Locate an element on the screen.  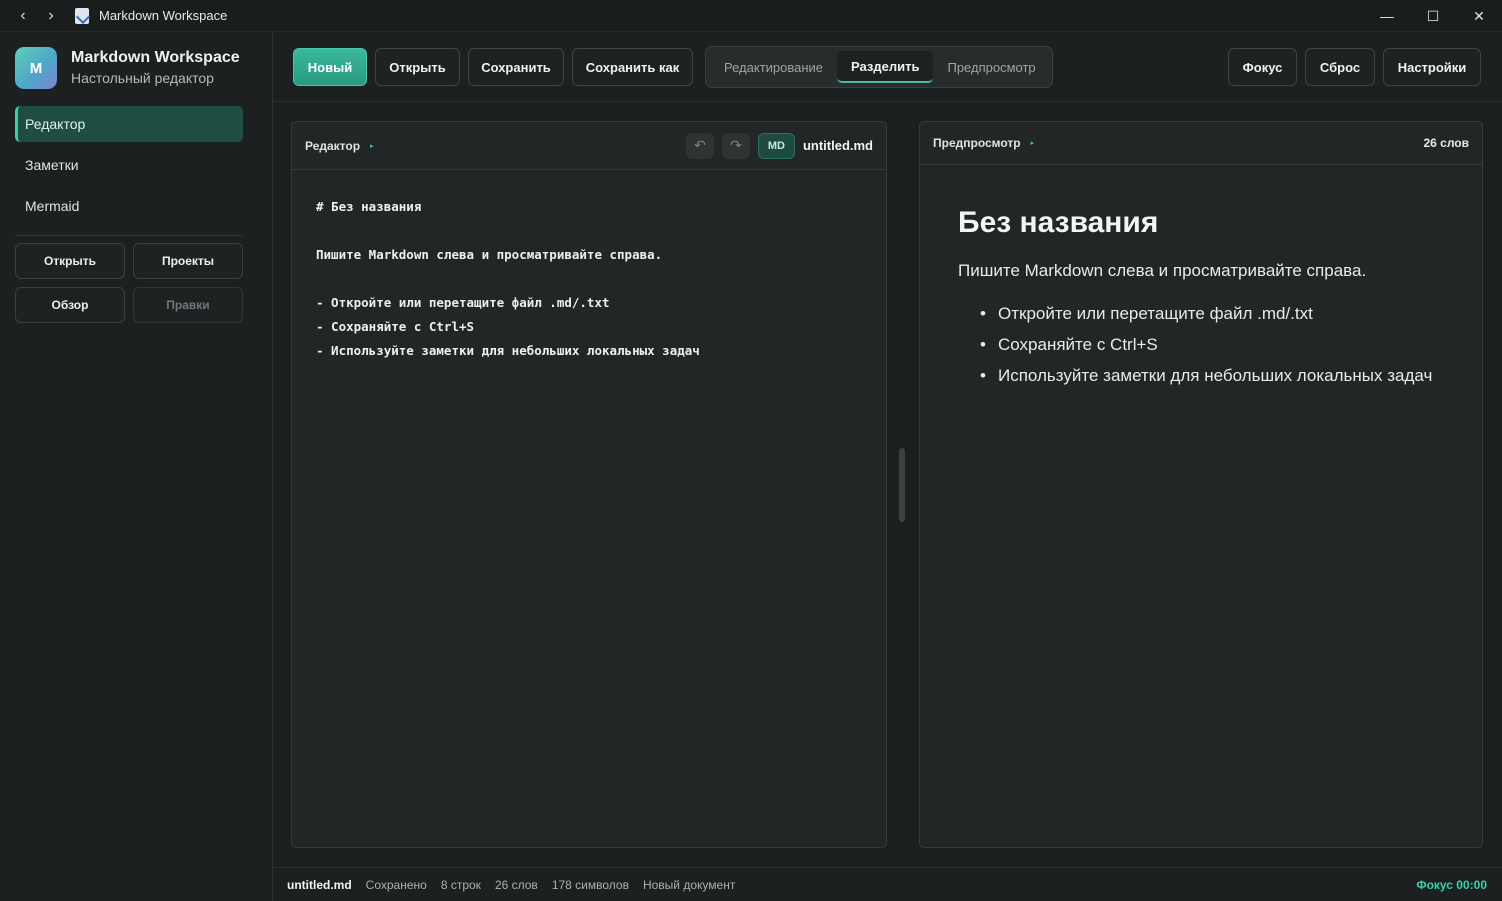
editor-header: Редактор ▸ ↶ ↷ MD untitled.md is located at coordinates (589, 146).